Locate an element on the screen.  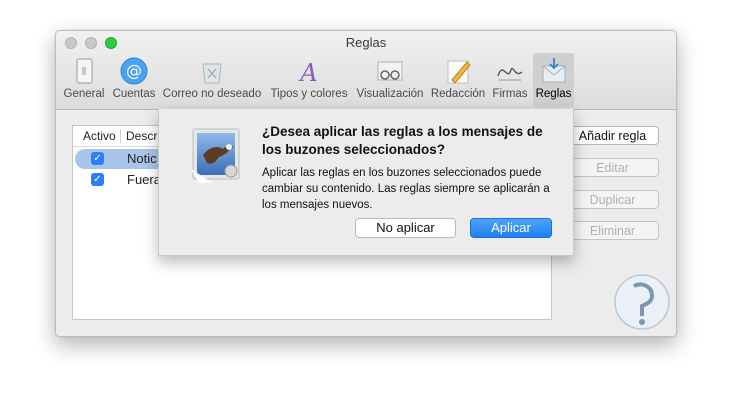
add-rule-button: Añadir regla is located at coordinates (612, 135).